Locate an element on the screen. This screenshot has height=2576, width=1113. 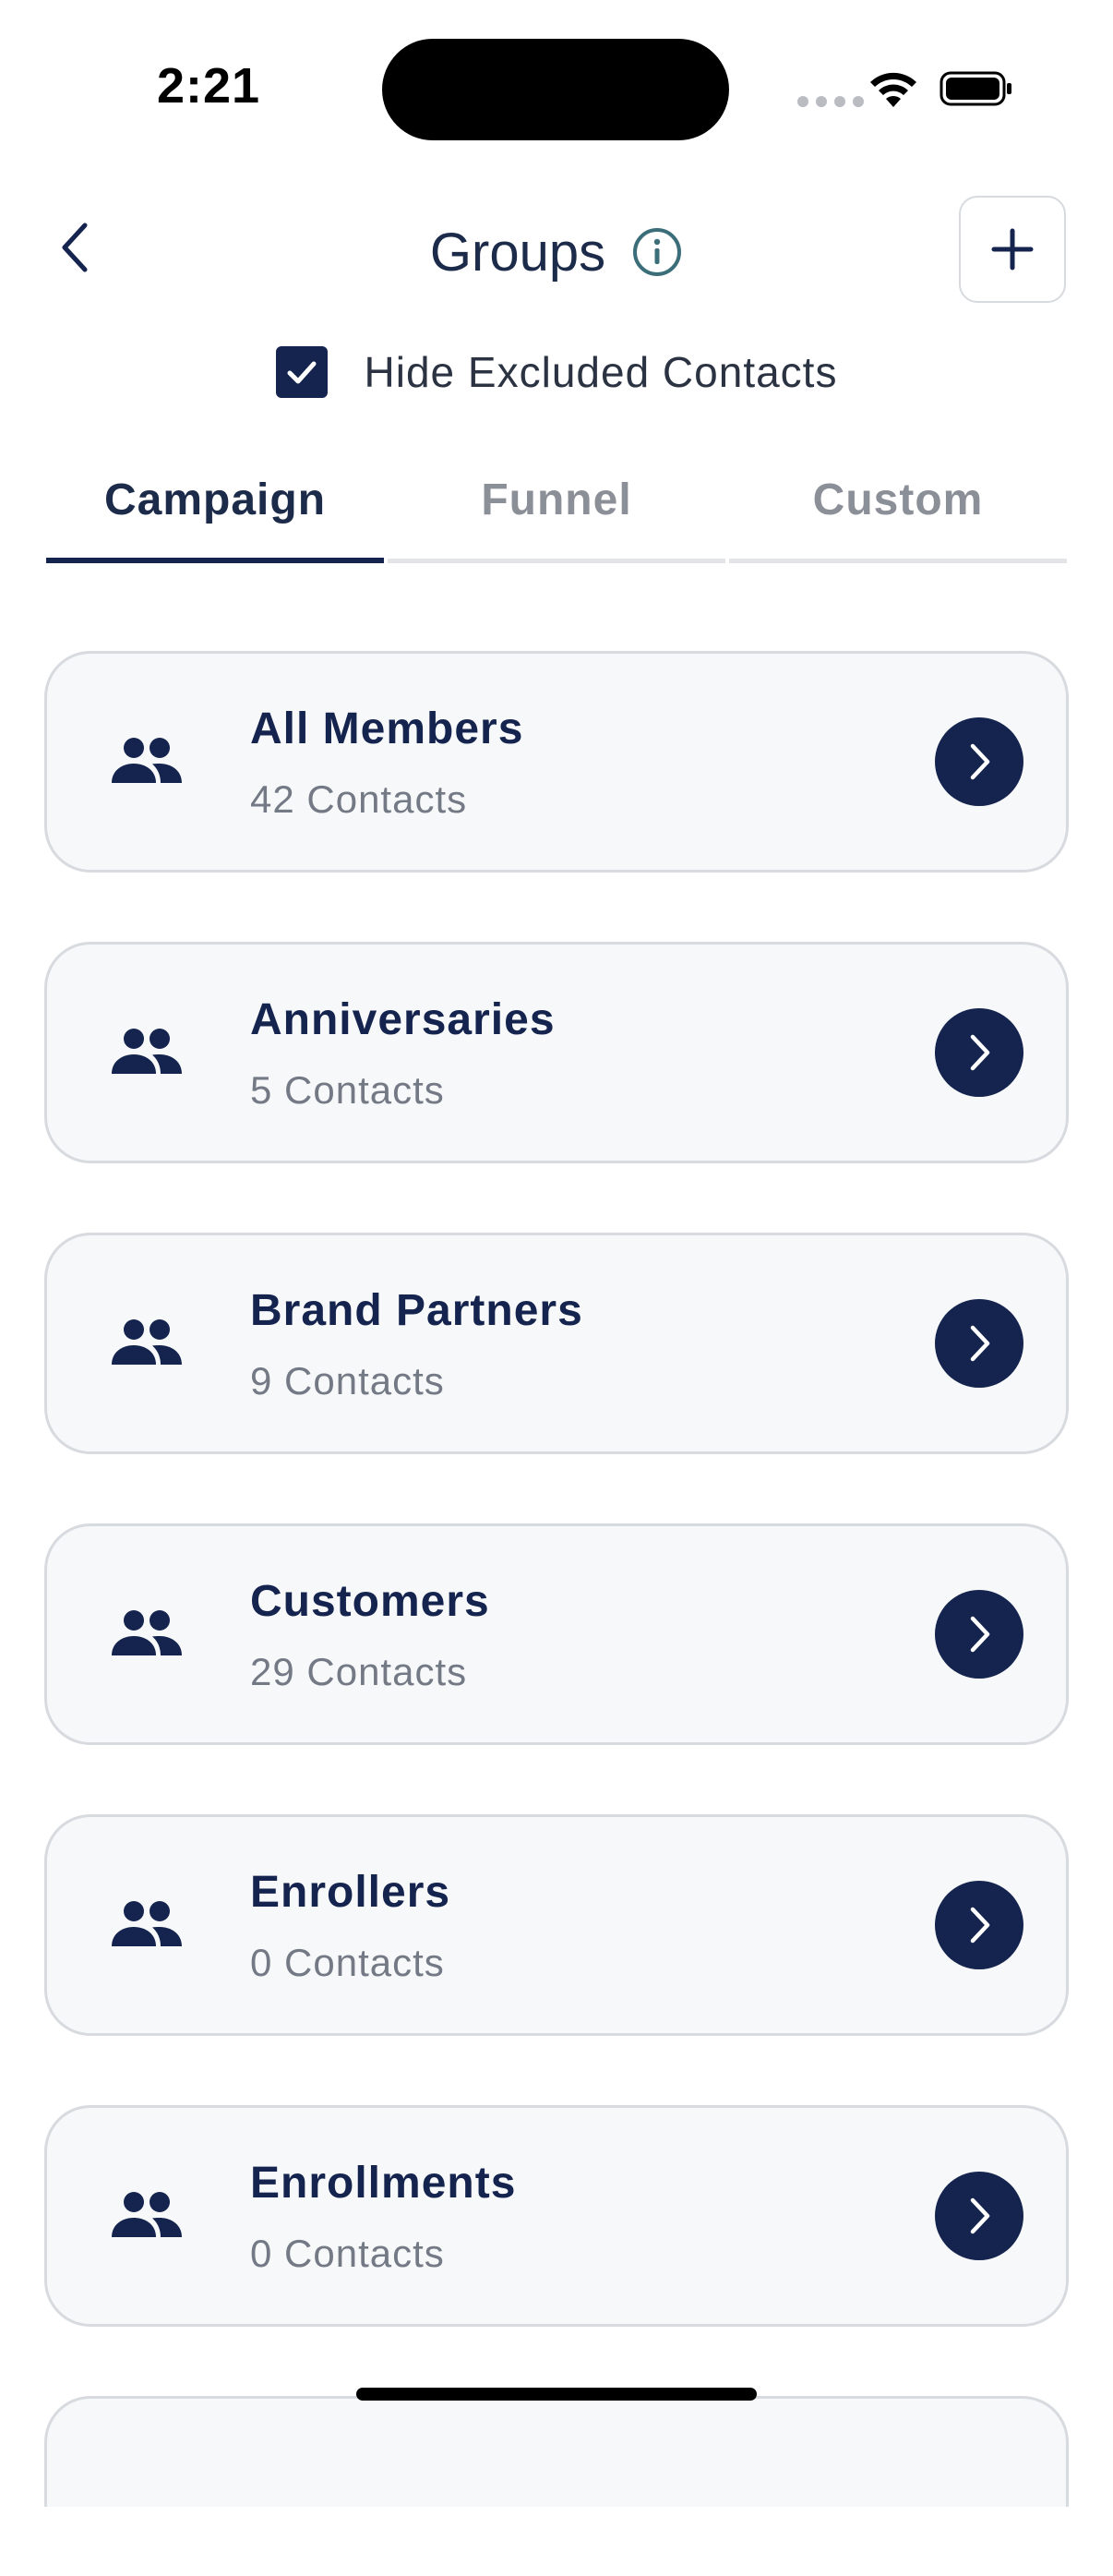
tab-custom: Custom is located at coordinates (898, 512).